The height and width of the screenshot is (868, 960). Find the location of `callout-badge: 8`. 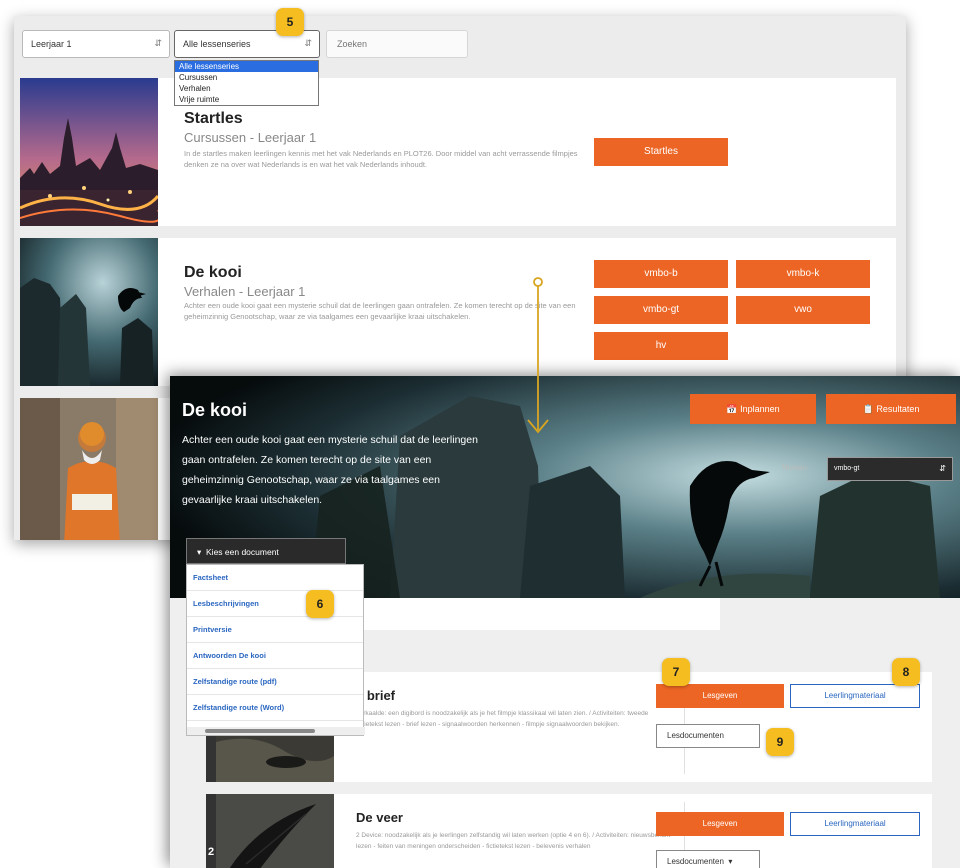

callout-badge: 8 is located at coordinates (906, 672).